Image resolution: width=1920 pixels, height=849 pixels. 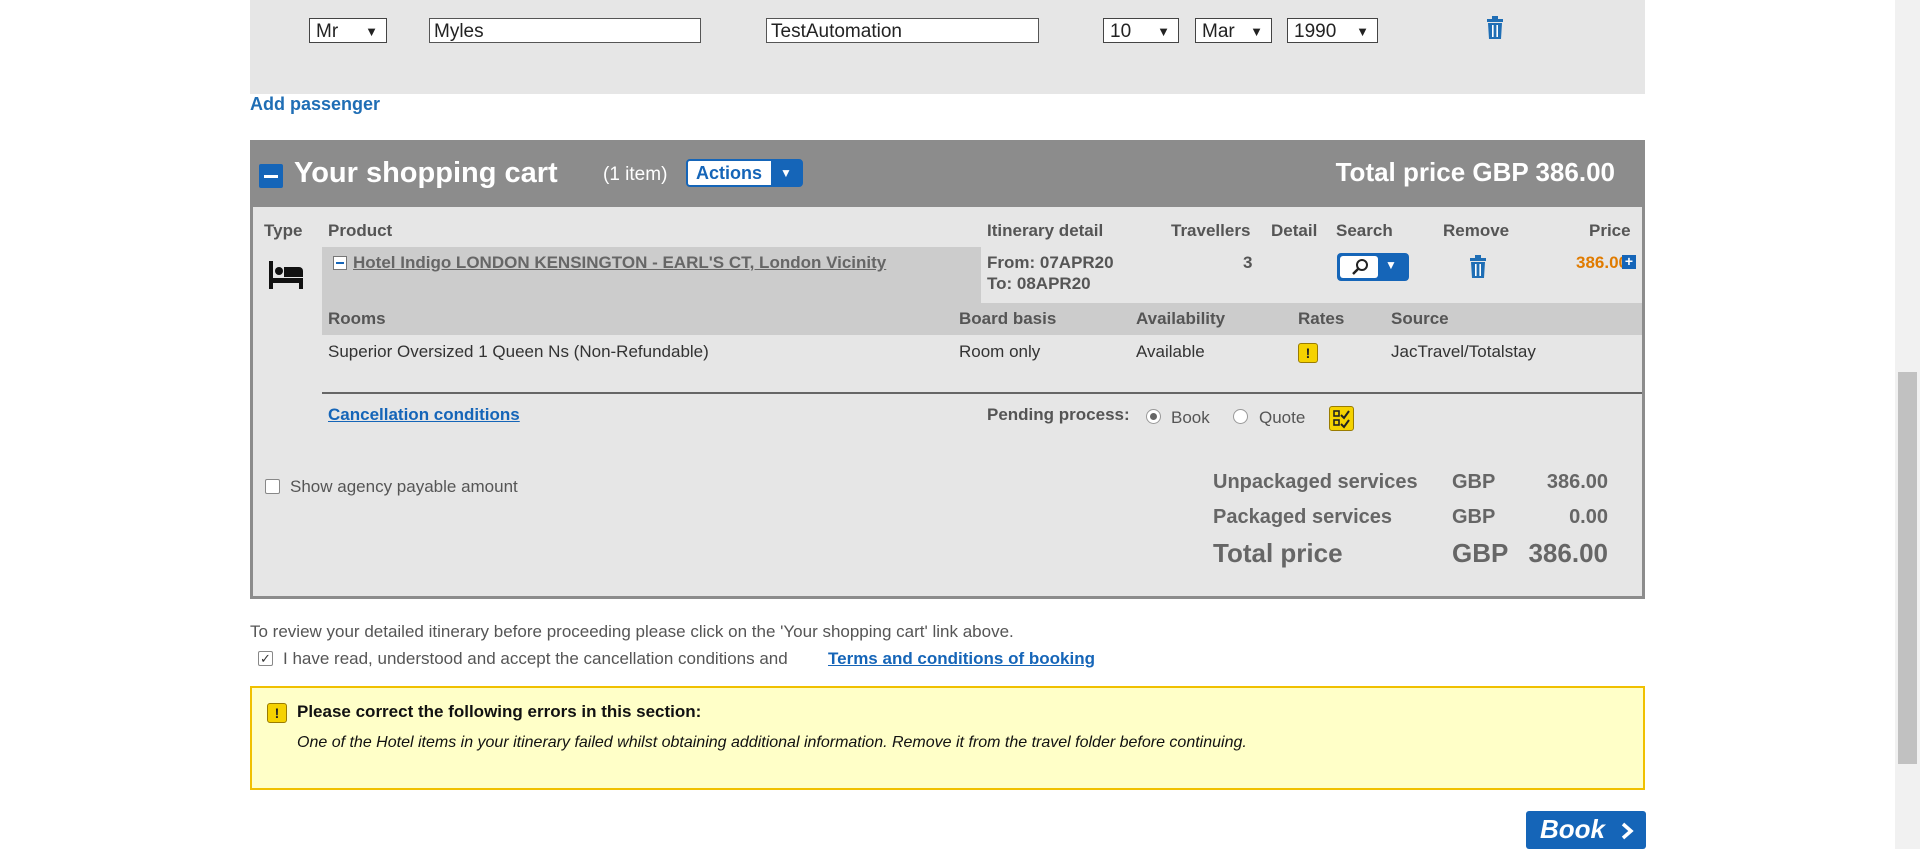 What do you see at coordinates (360, 230) in the screenshot?
I see `col-product: Product` at bounding box center [360, 230].